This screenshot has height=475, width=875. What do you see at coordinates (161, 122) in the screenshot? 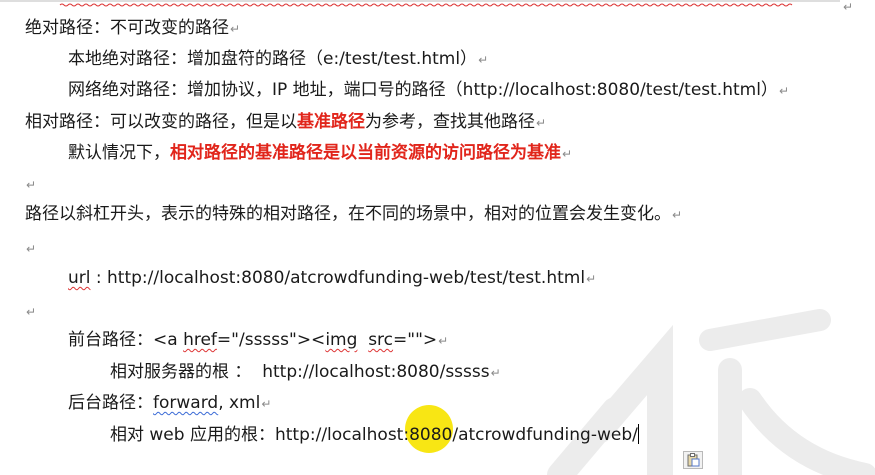
I see `line-text: 相对路径：可以改变的路径，但是以` at bounding box center [161, 122].